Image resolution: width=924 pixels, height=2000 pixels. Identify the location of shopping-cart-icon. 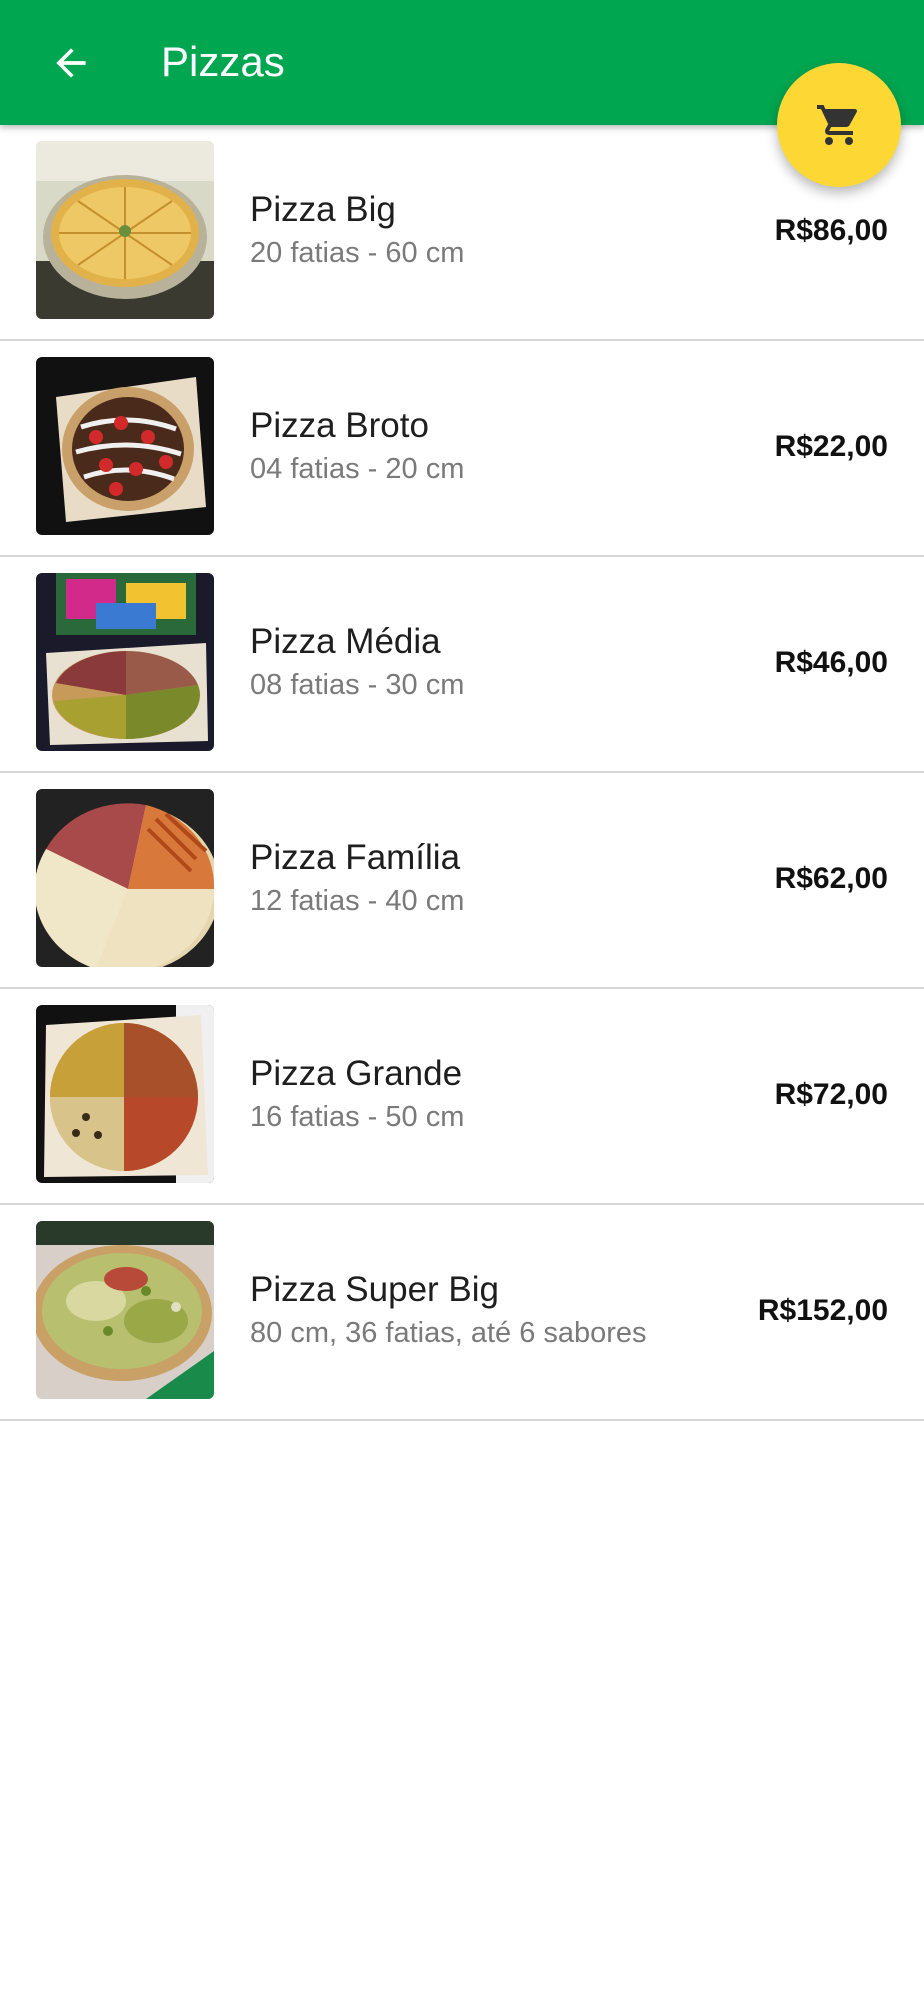
(837, 125).